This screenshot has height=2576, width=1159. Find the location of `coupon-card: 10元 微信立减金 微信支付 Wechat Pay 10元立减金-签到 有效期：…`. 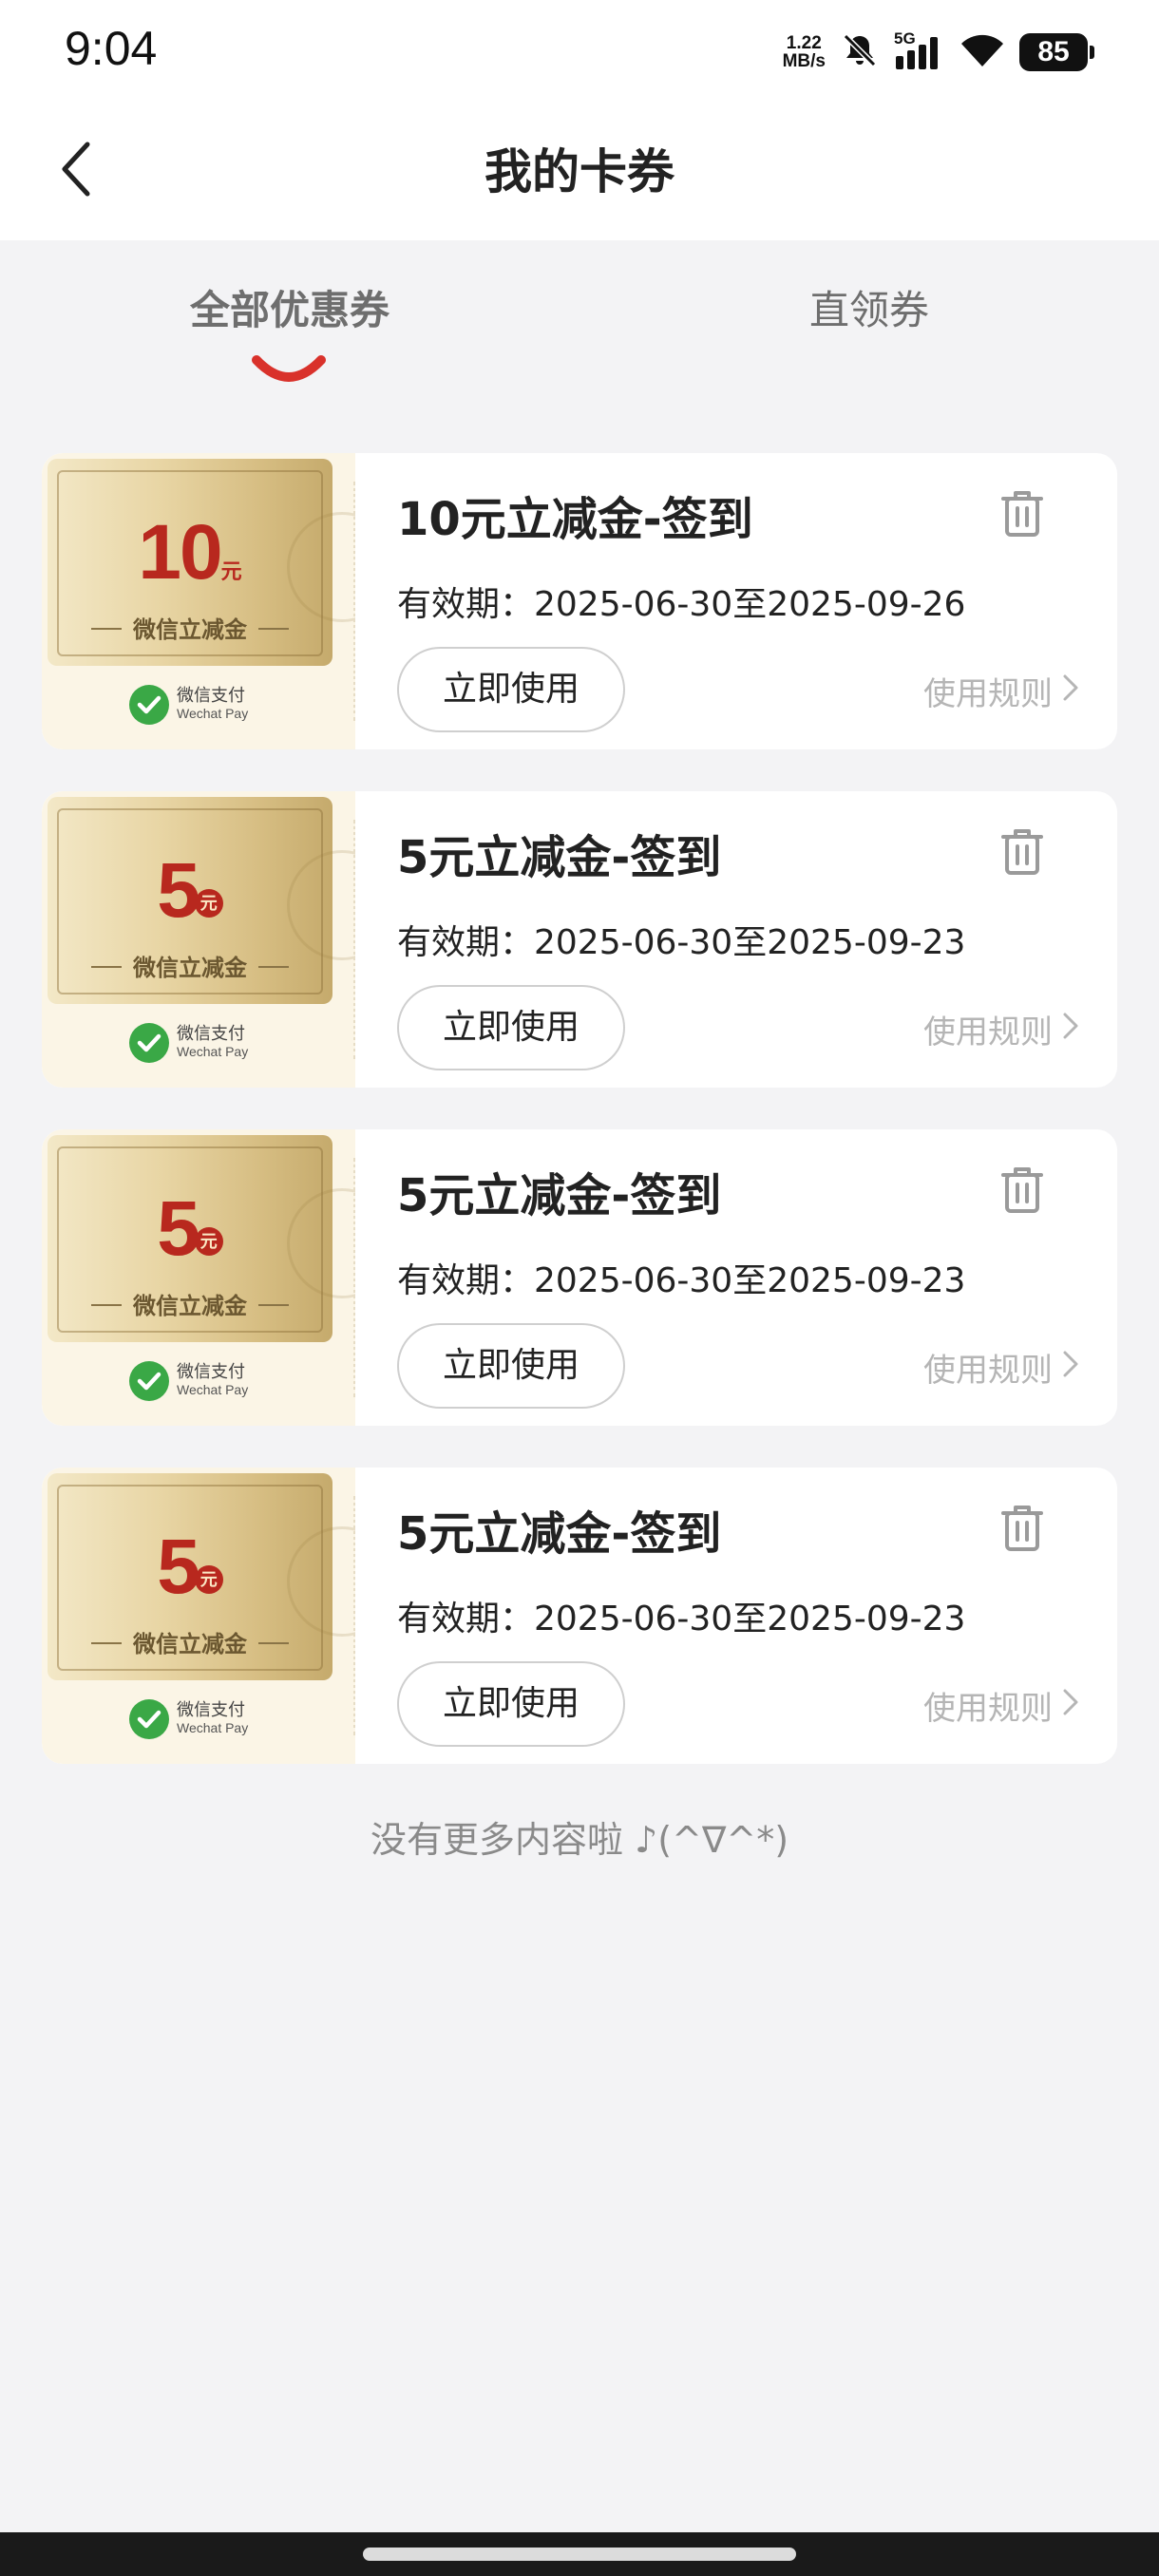

coupon-card: 10元 微信立减金 微信支付 Wechat Pay 10元立减金-签到 有效期：… is located at coordinates (579, 601).